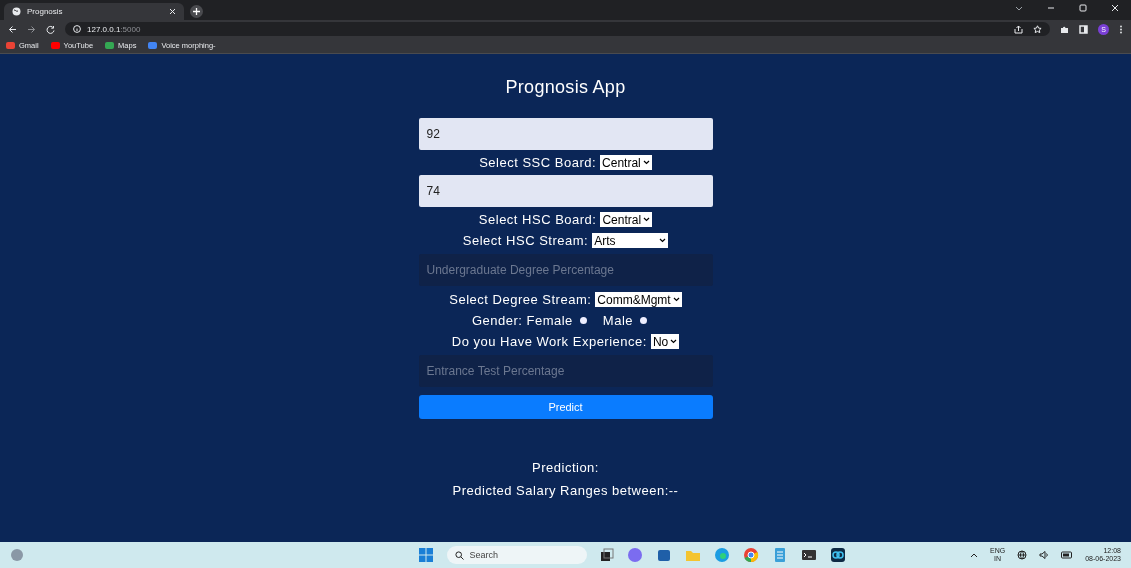 This screenshot has width=1131, height=568. What do you see at coordinates (750, 555) in the screenshot?
I see `chrome-icon` at bounding box center [750, 555].